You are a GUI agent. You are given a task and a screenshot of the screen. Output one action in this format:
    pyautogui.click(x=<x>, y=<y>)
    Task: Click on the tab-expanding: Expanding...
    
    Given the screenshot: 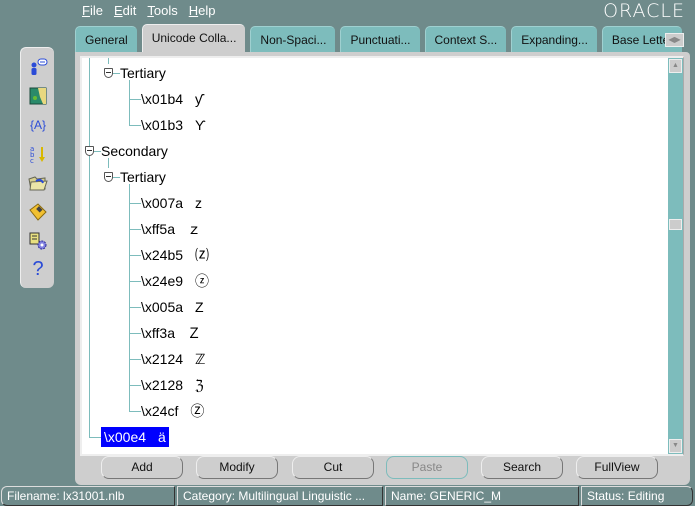 What is the action you would take?
    pyautogui.click(x=554, y=39)
    